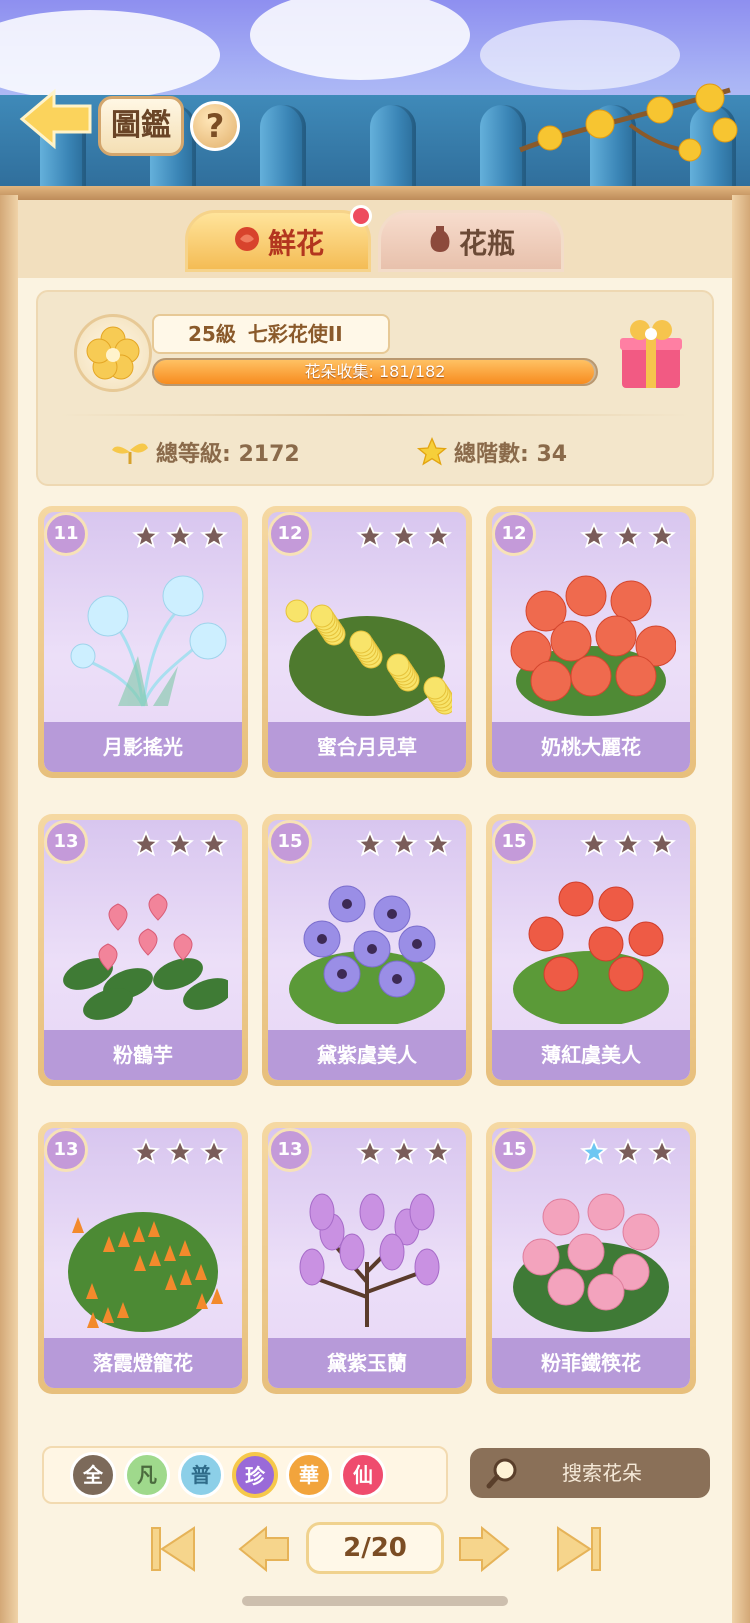 This screenshot has height=1623, width=750. What do you see at coordinates (593, 645) in the screenshot?
I see `dahlia-icon` at bounding box center [593, 645].